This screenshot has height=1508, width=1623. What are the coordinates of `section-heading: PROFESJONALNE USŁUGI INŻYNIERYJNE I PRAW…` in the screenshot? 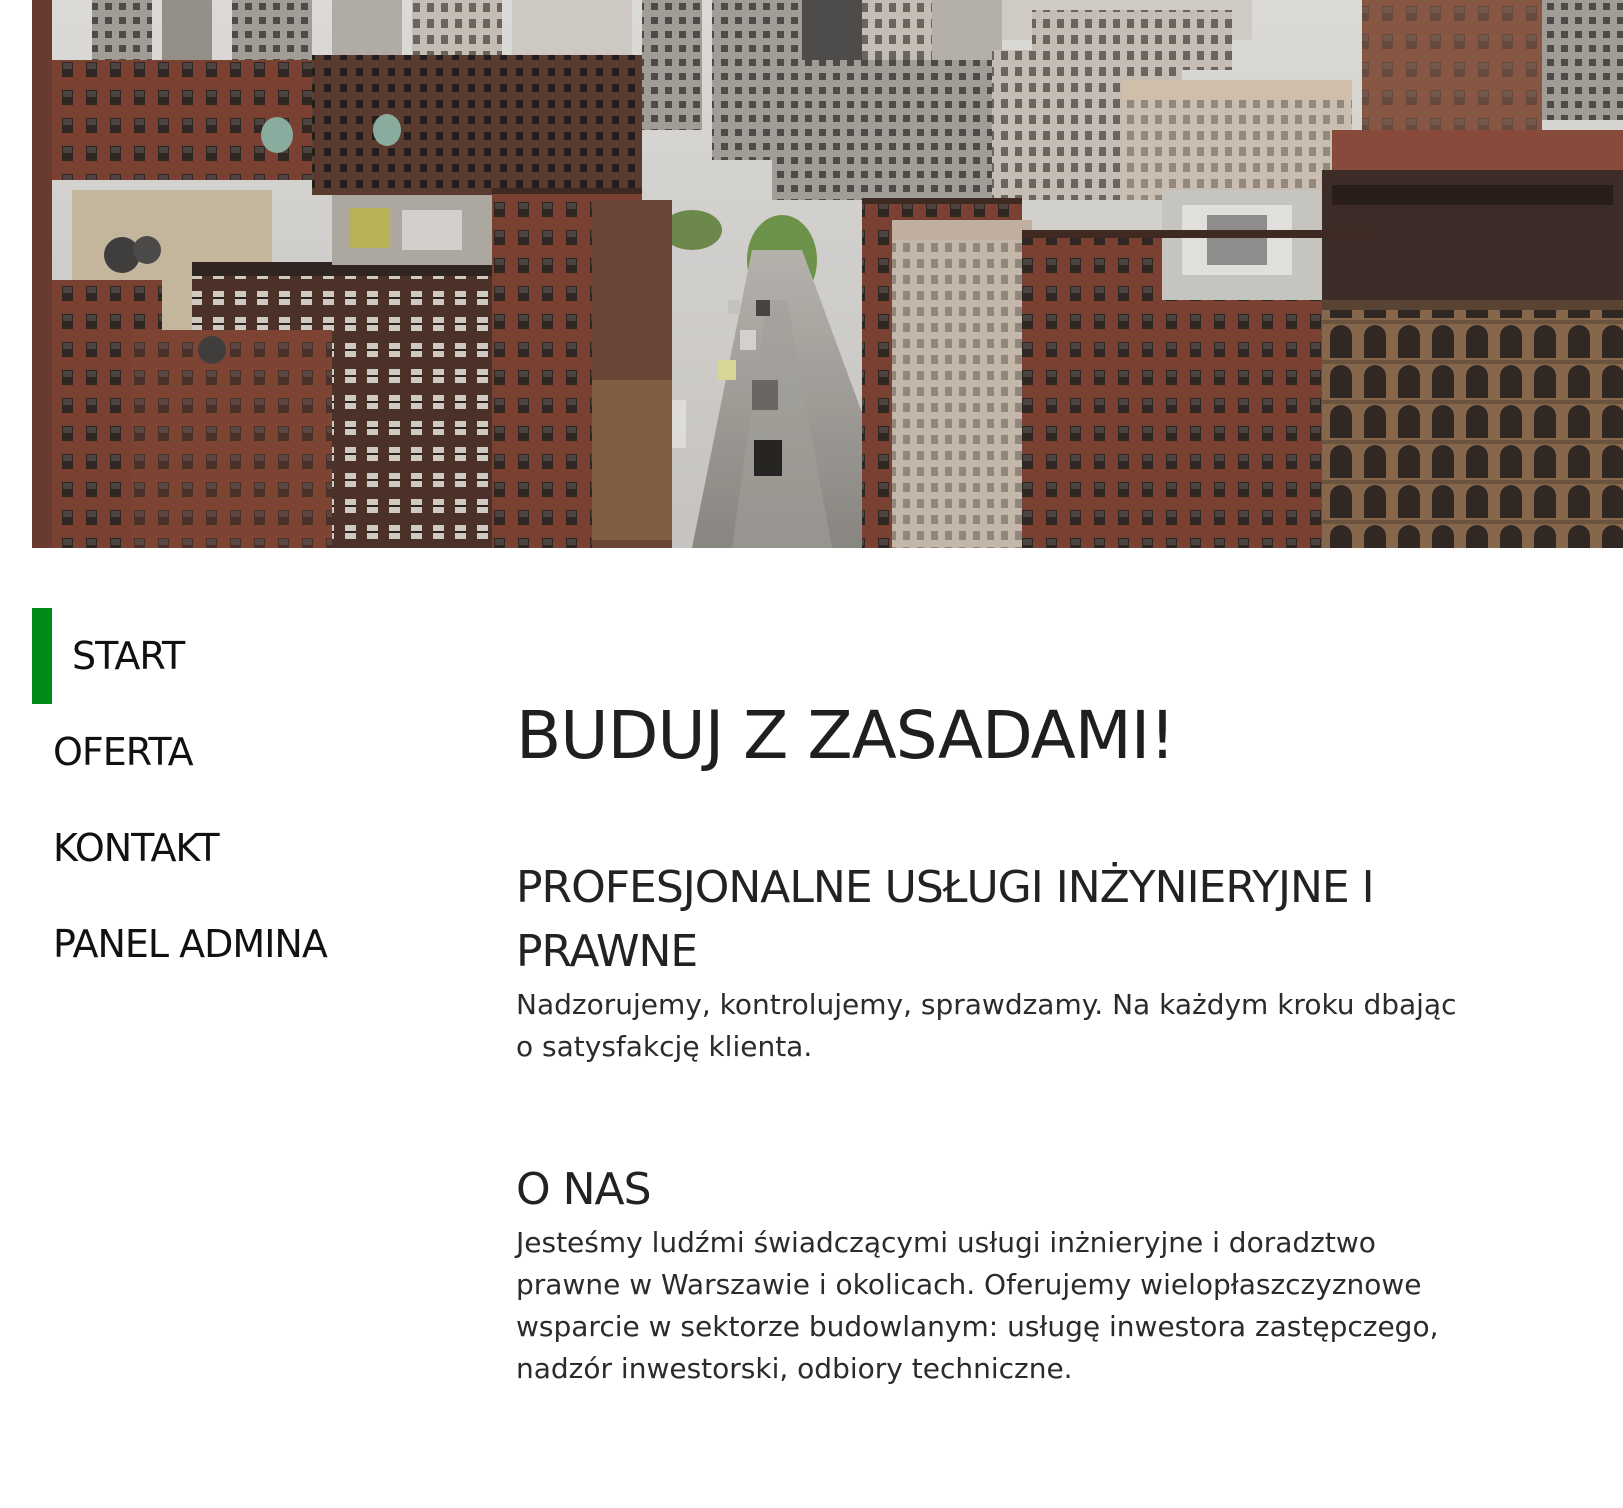 It's located at (945, 919).